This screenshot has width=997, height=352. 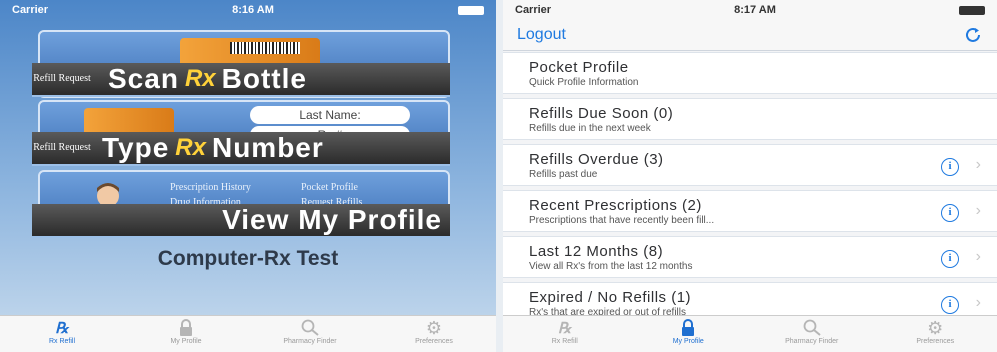 I want to click on row-title: Expired / No Refills (1), so click(x=610, y=297).